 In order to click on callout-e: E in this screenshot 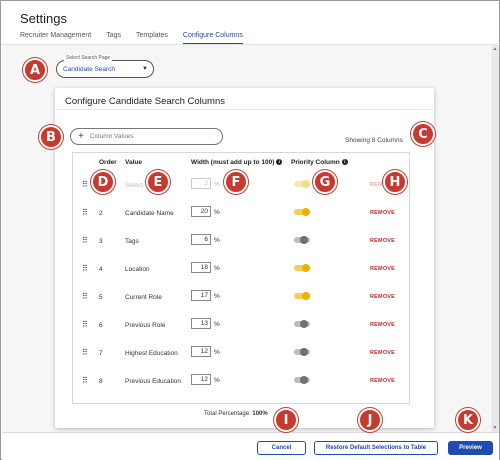, I will do `click(158, 182)`.